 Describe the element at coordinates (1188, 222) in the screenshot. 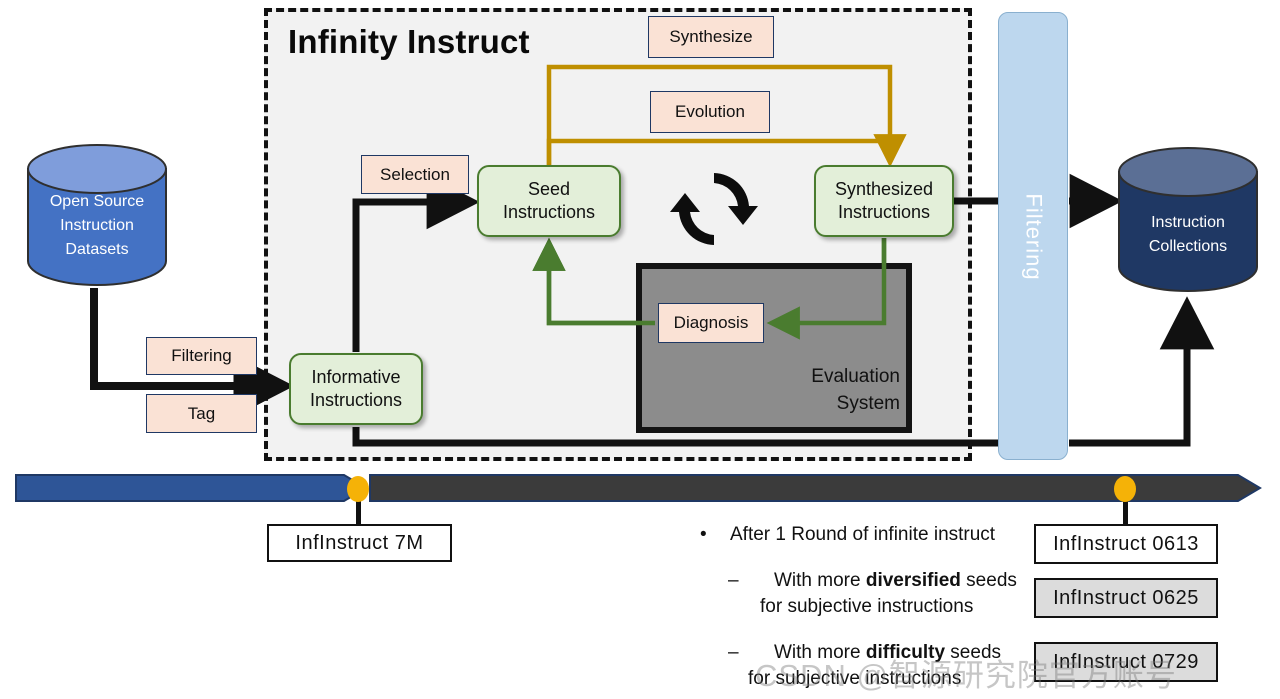

I see `collections-line1: Instruction` at that location.